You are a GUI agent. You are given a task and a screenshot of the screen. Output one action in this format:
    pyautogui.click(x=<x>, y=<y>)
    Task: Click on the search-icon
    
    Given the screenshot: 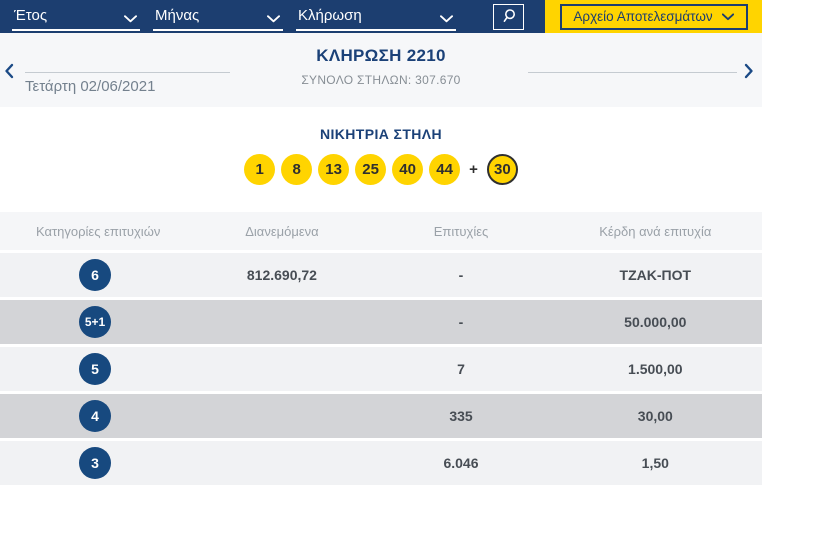 What is the action you would take?
    pyautogui.click(x=509, y=17)
    